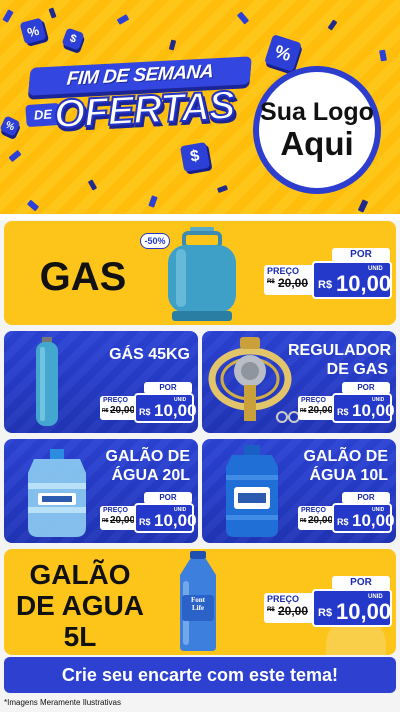 The width and height of the screenshot is (400, 712). Describe the element at coordinates (80, 636) in the screenshot. I see `product-name-line3: 5L` at that location.